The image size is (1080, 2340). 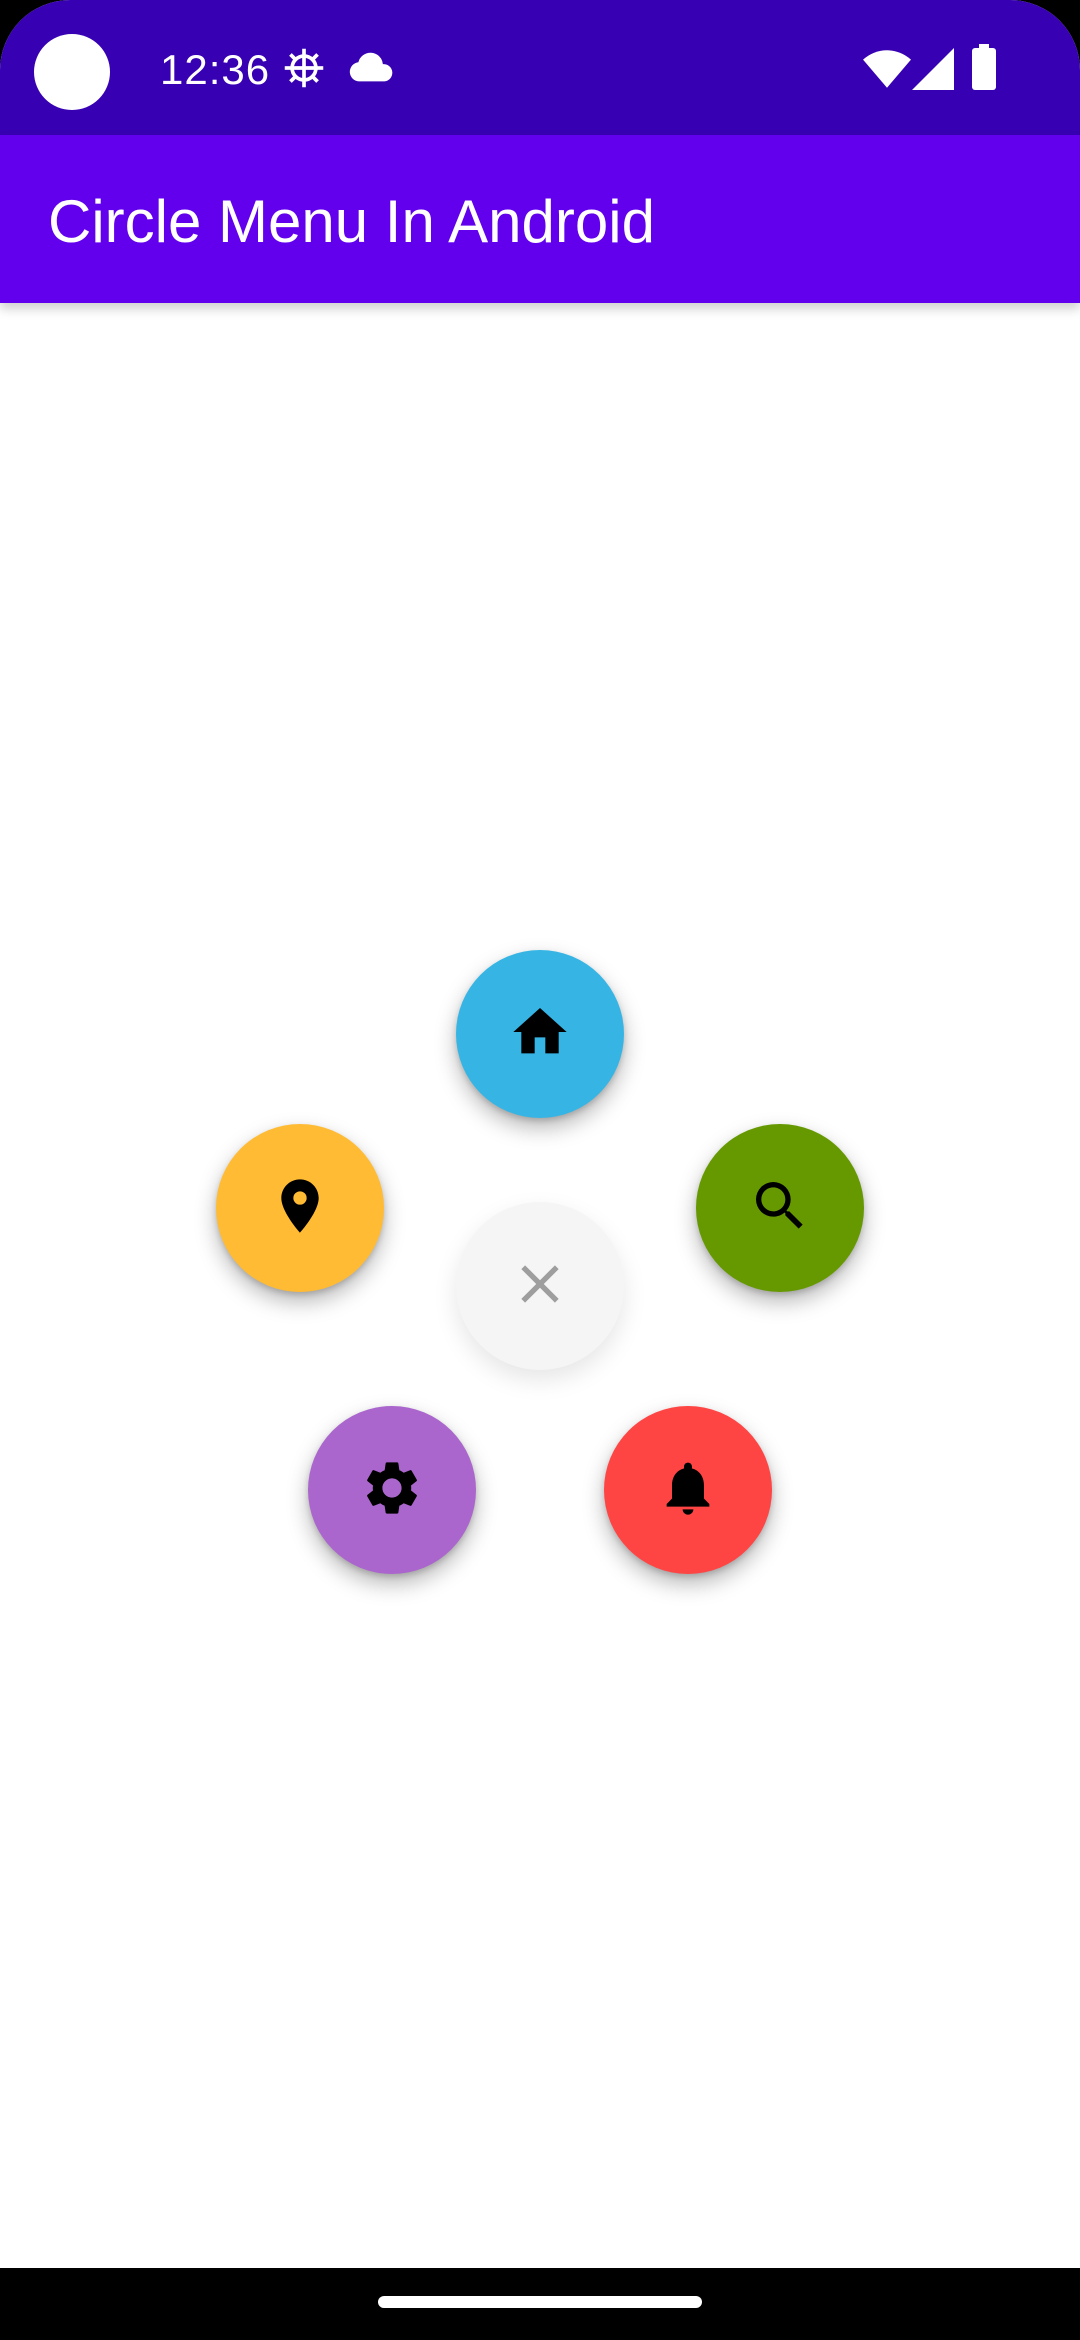 I want to click on home-button, so click(x=540, y=1034).